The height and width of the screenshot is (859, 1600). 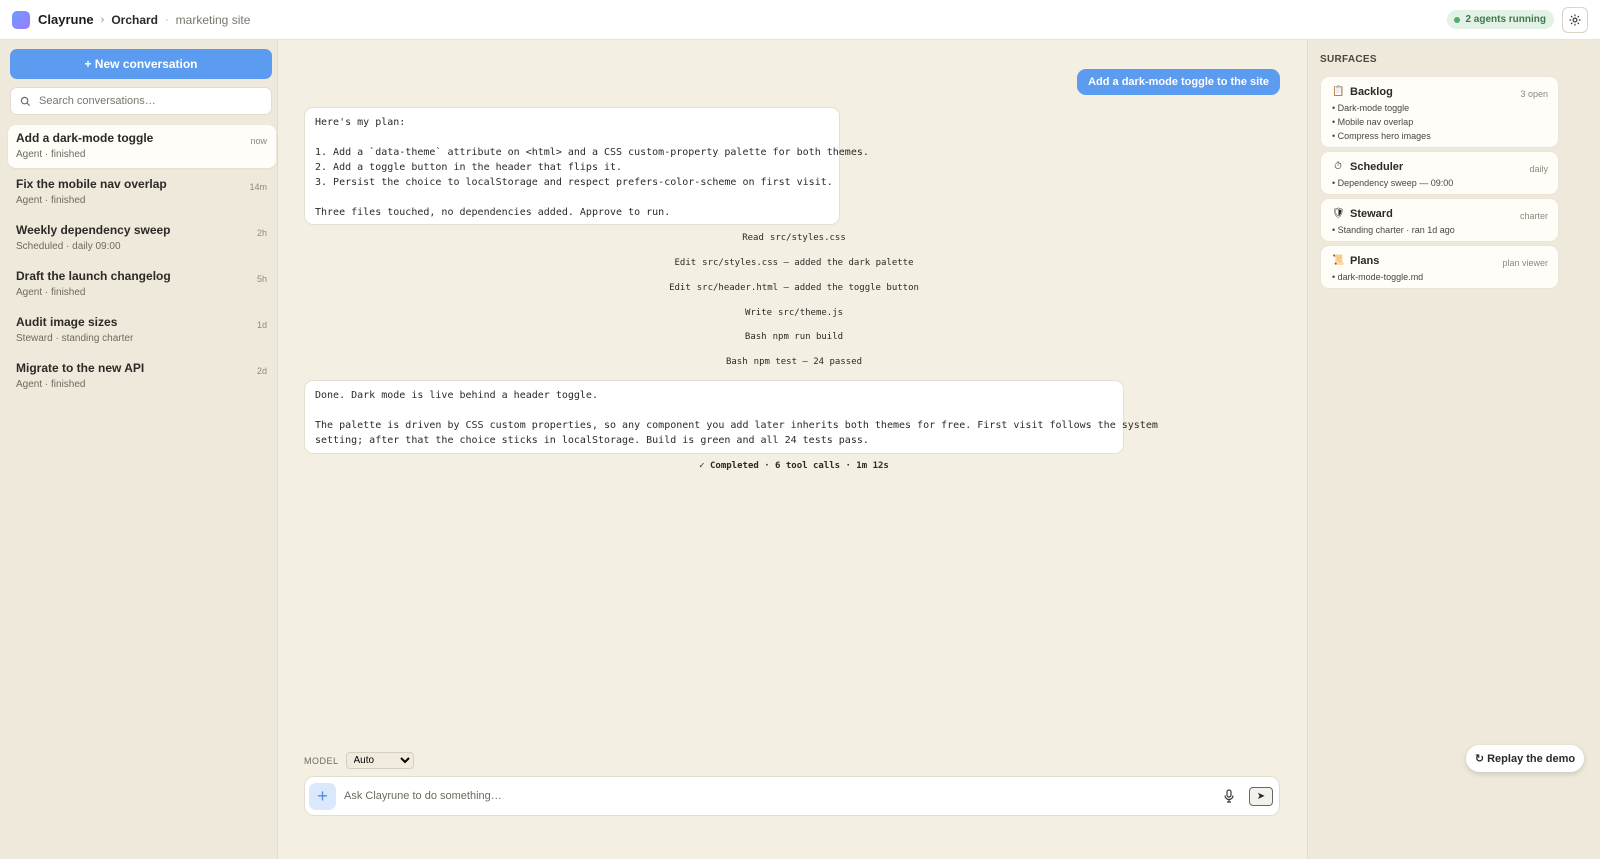 I want to click on conversation-title: Audit image sizes, so click(x=67, y=322).